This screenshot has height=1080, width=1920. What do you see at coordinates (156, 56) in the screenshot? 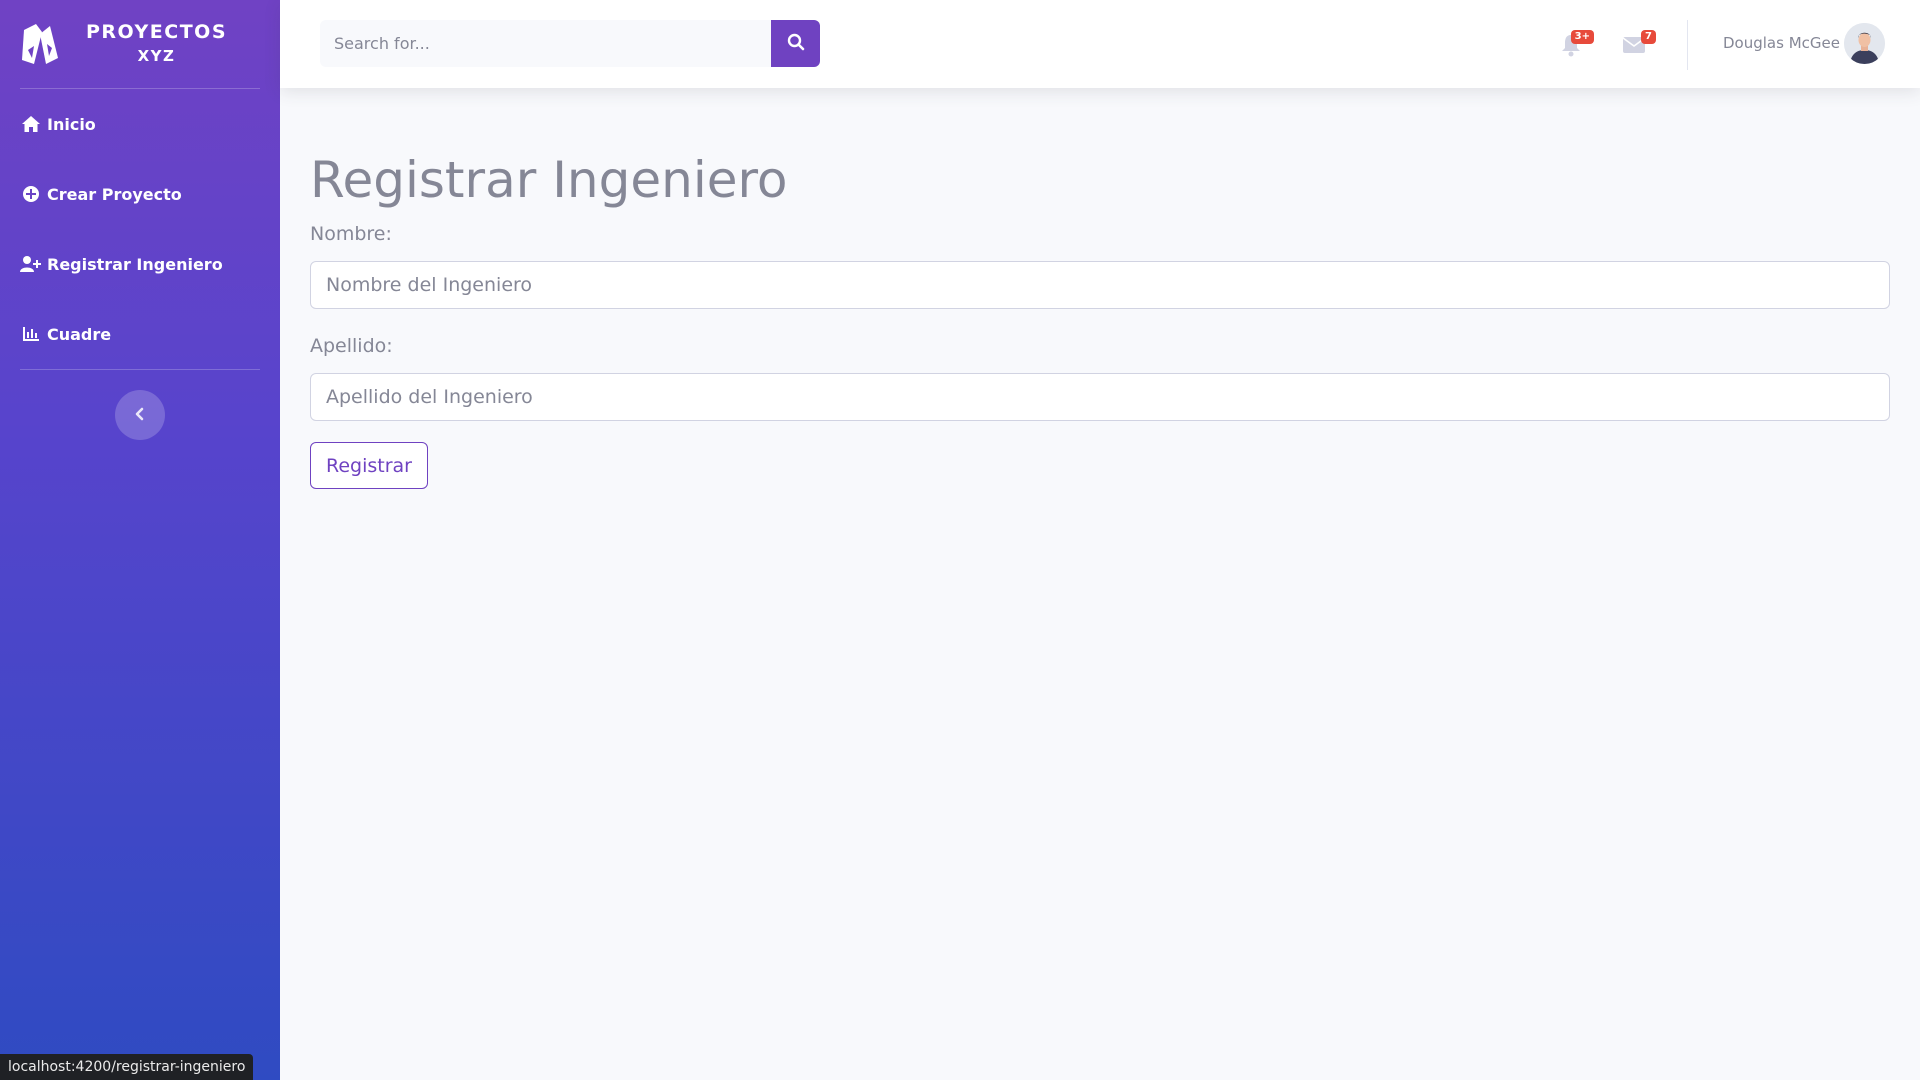
I see `brand-subtitle: XYZ` at bounding box center [156, 56].